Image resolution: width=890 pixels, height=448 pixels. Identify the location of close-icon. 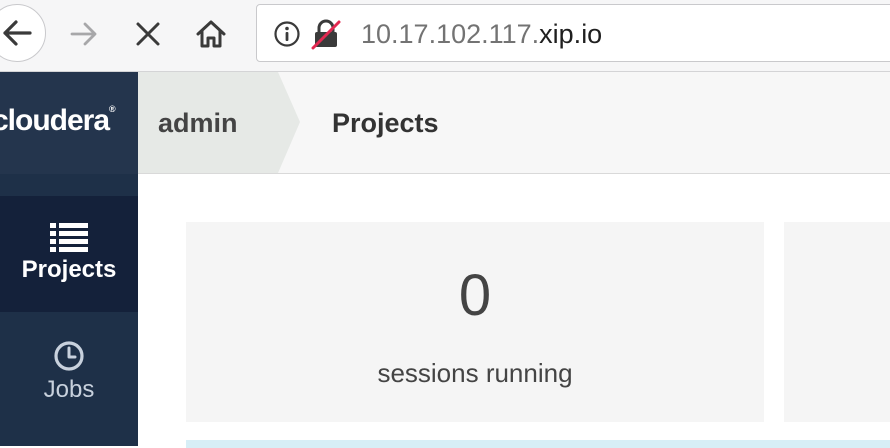
(148, 34).